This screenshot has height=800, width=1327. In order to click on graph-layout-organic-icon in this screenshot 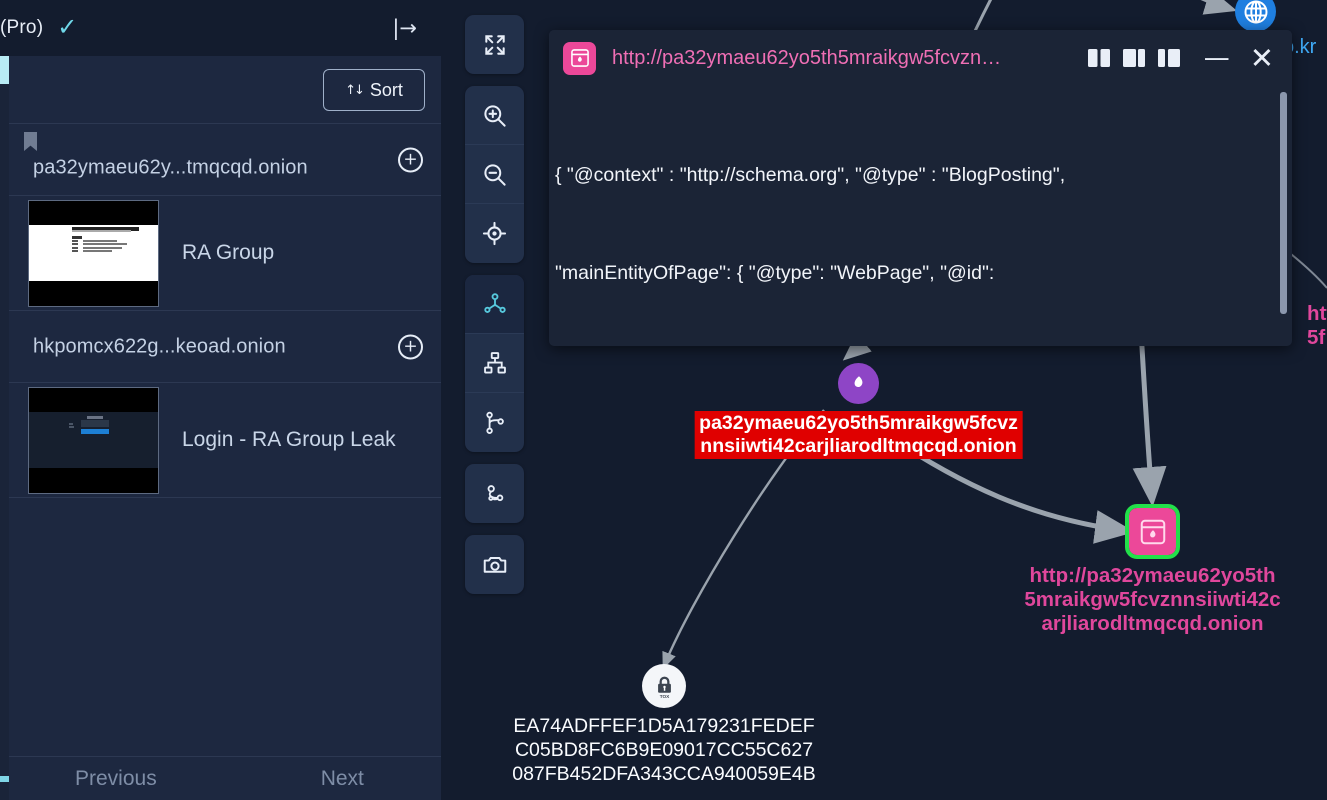, I will do `click(494, 493)`.